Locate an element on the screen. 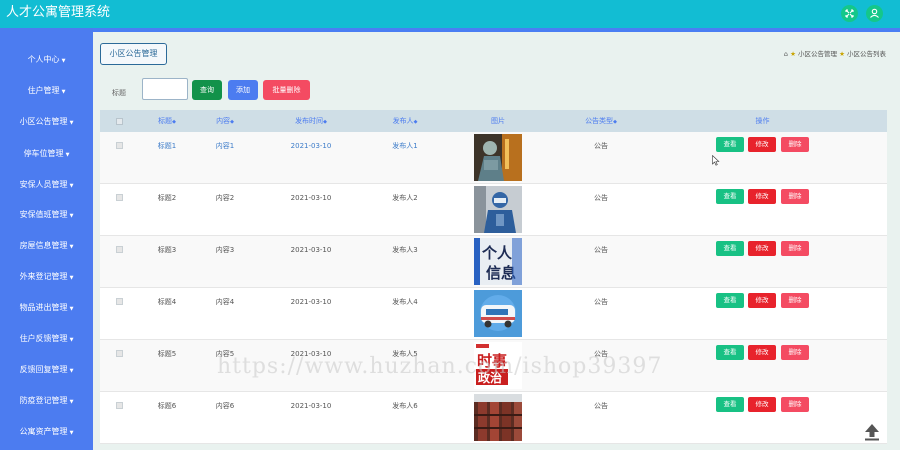  column-header: 发布时间◆ is located at coordinates (311, 121).